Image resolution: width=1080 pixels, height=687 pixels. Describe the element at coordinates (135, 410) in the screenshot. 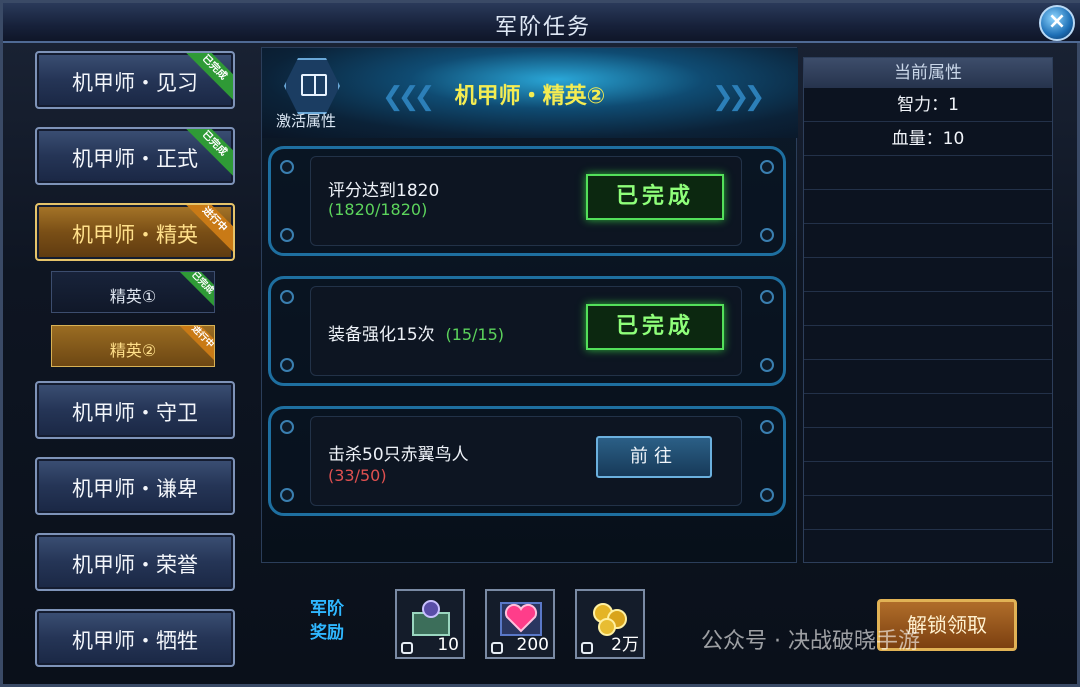

I see `rank-button-guard: 机甲师・守卫` at that location.